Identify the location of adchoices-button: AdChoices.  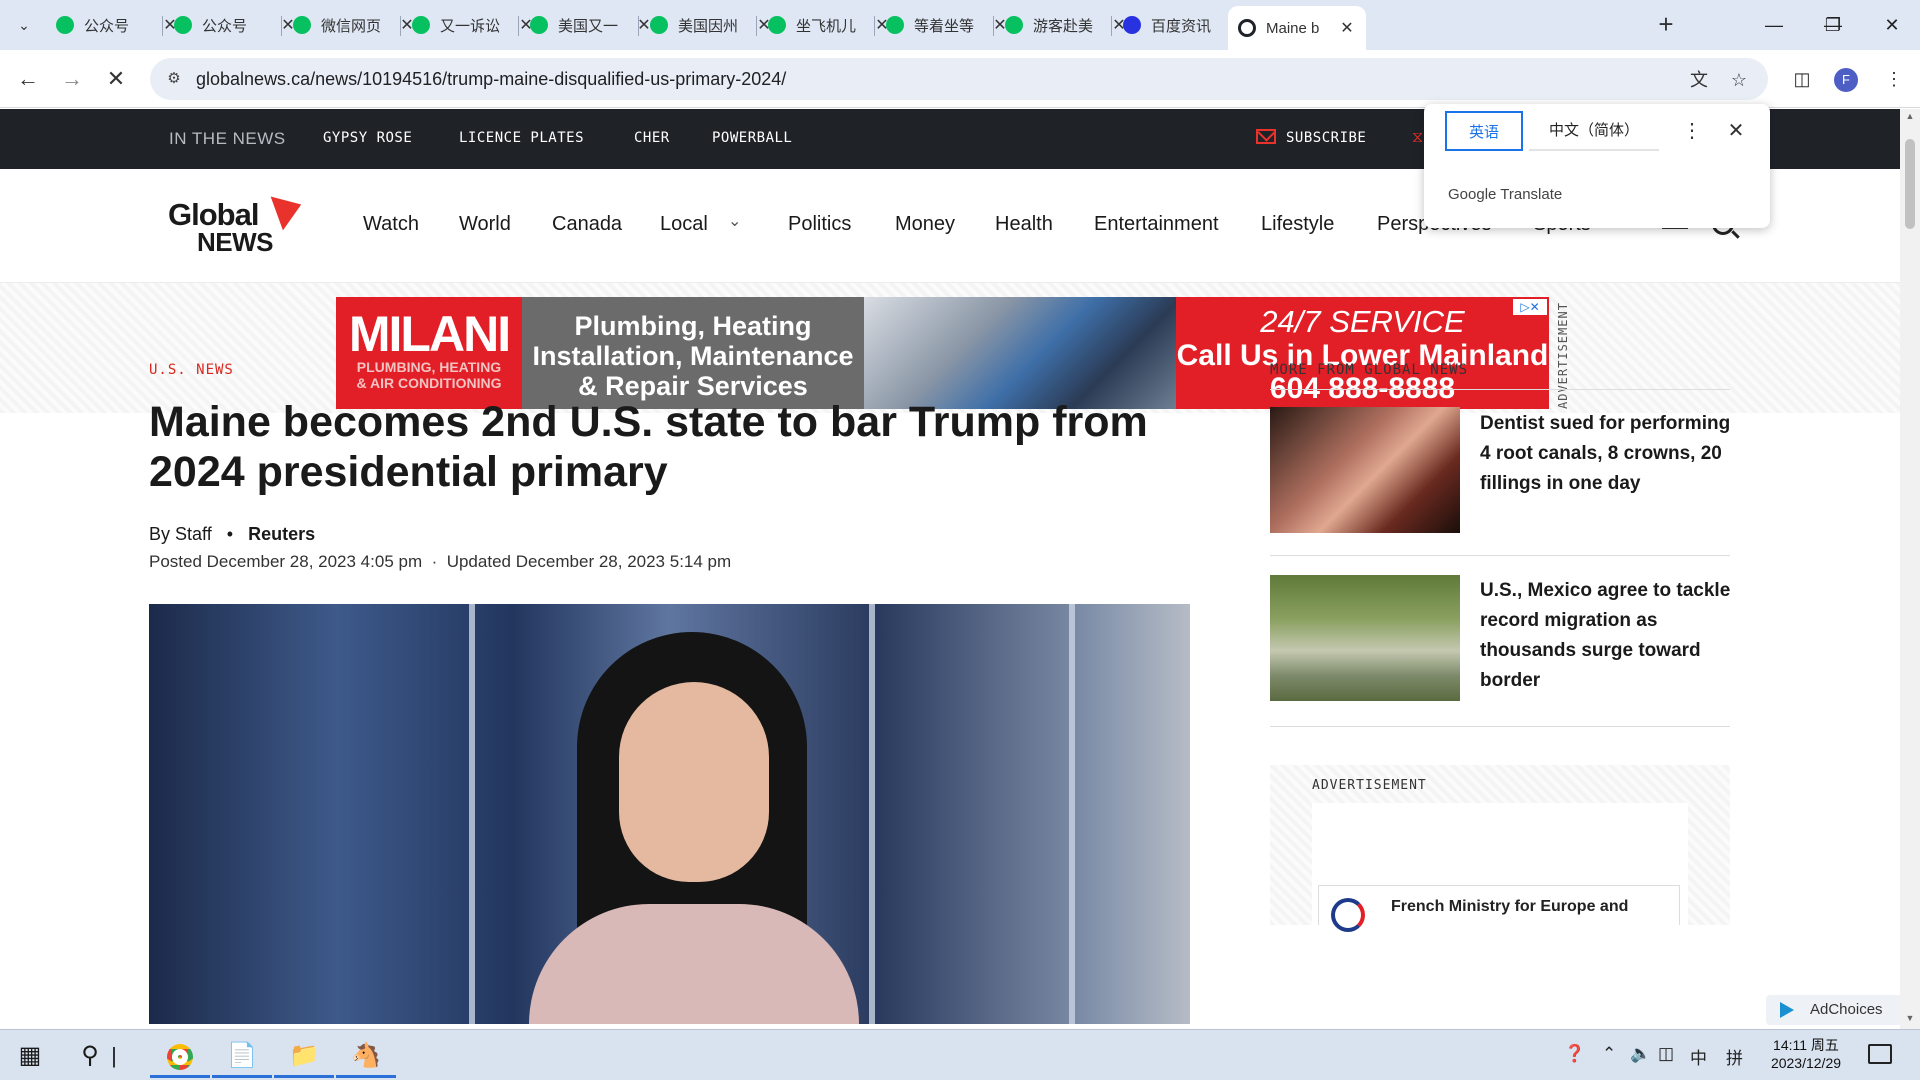
(1833, 1010).